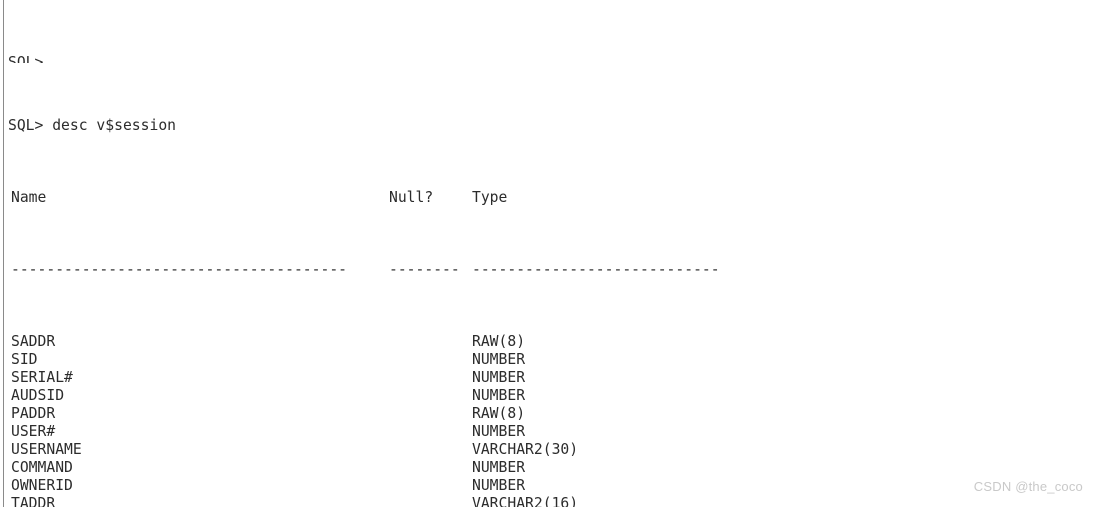  What do you see at coordinates (548, 342) in the screenshot?
I see `describe-row: SADDR RAW(8)` at bounding box center [548, 342].